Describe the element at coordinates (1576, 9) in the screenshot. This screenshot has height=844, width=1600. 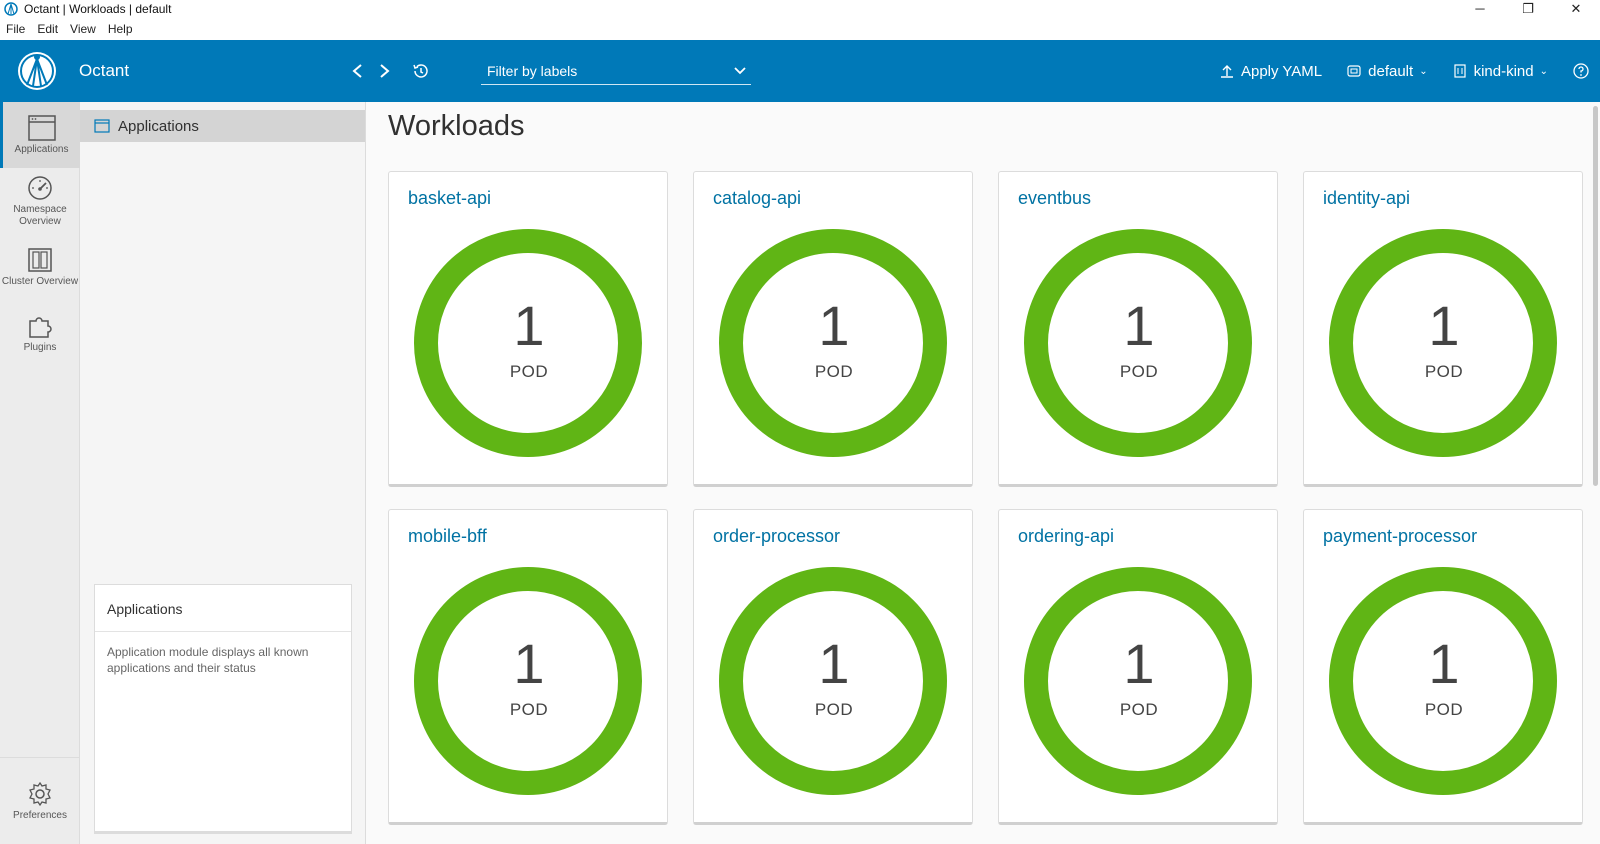
I see `close-button: ✕` at that location.